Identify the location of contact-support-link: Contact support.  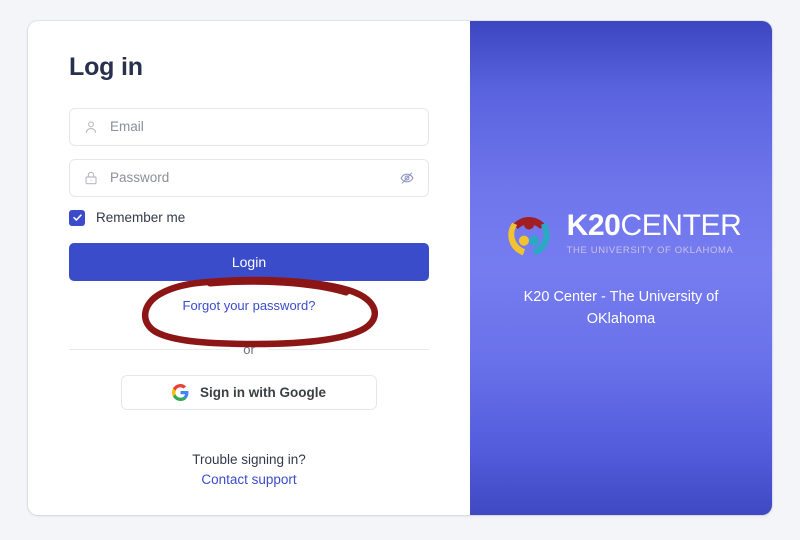
(248, 479).